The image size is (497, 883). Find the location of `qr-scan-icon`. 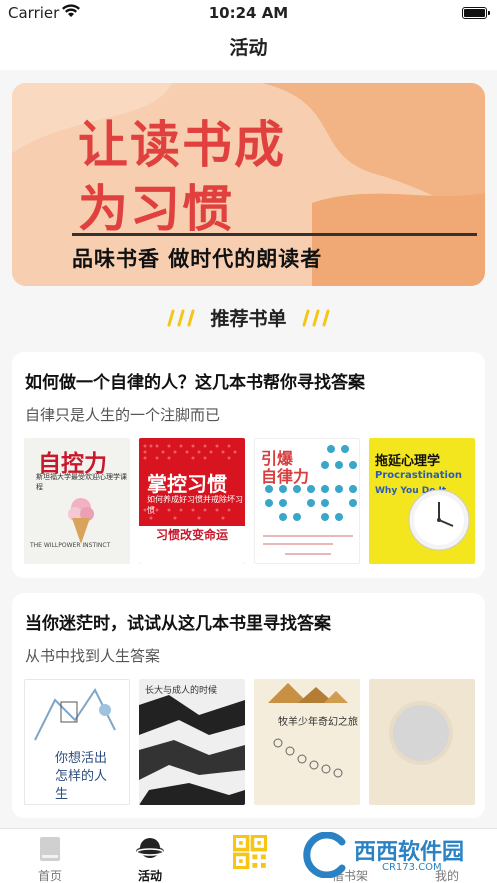

qr-scan-icon is located at coordinates (250, 852).